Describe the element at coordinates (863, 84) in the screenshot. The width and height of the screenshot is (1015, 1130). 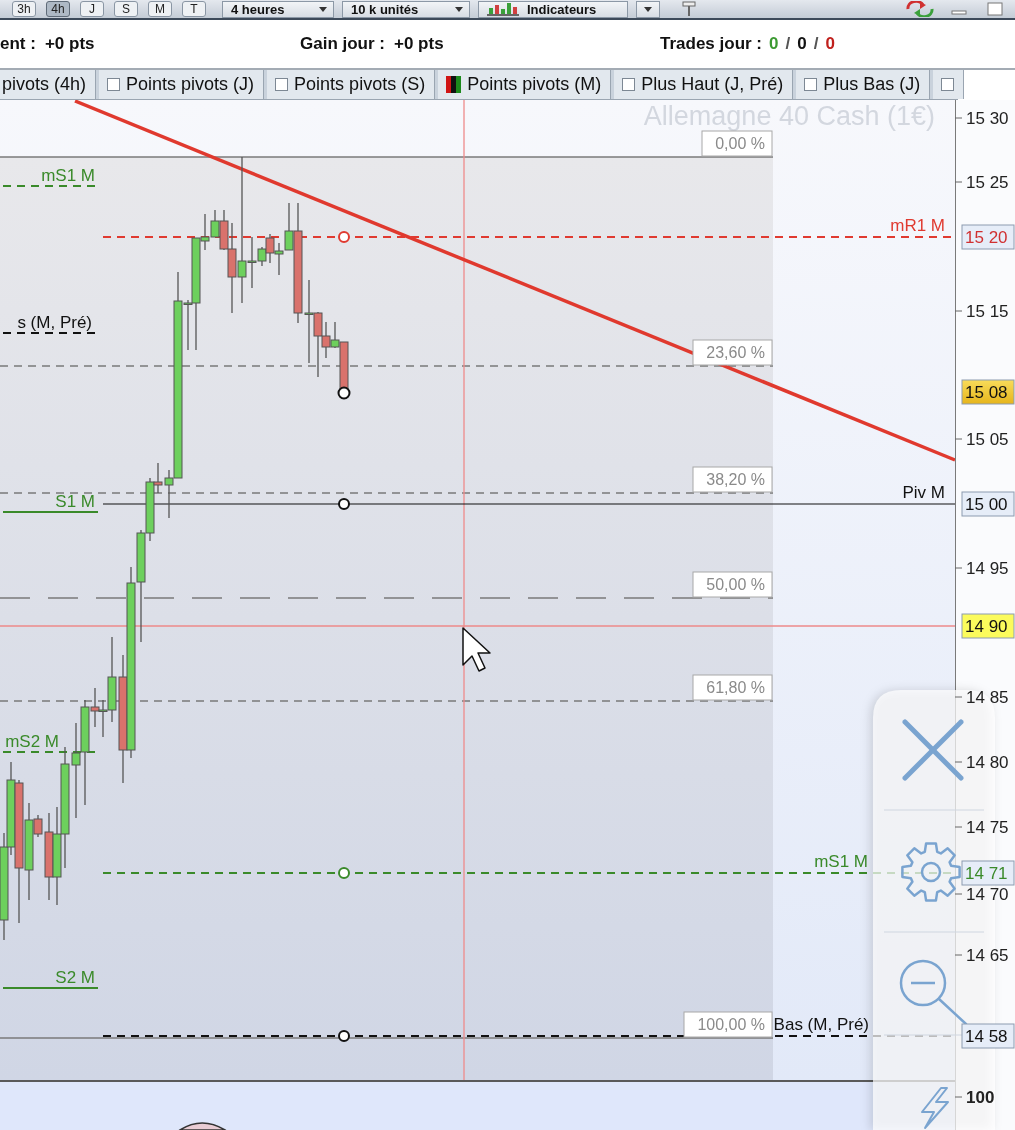
I see `indicator-tab: Plus Bas (J)` at that location.